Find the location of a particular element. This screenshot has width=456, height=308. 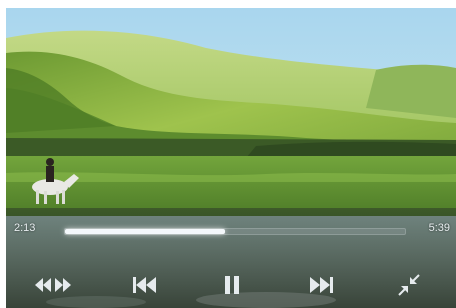

pause-icon is located at coordinates (232, 285).